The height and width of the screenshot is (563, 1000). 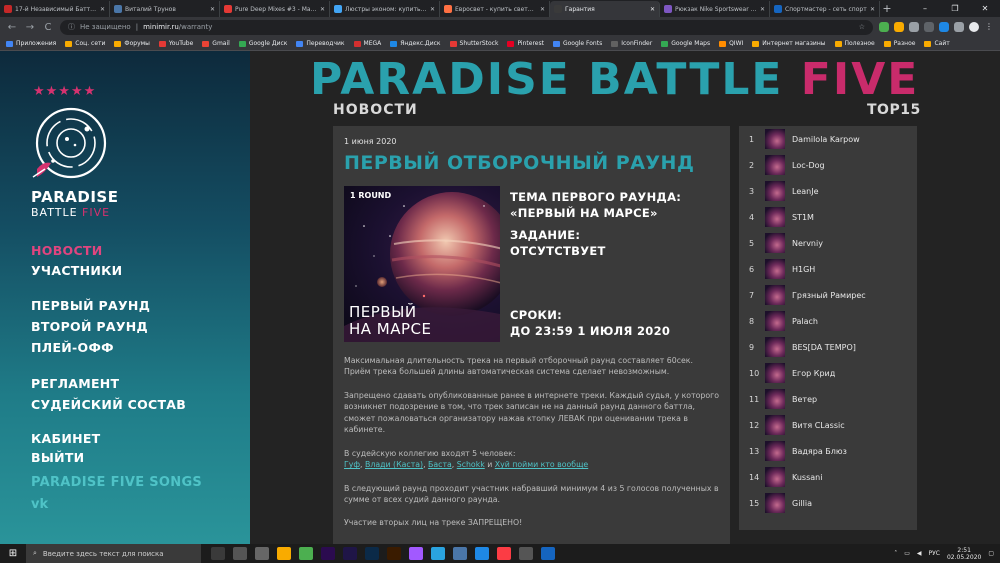 What do you see at coordinates (218, 553) in the screenshot?
I see `task-view-icon` at bounding box center [218, 553].